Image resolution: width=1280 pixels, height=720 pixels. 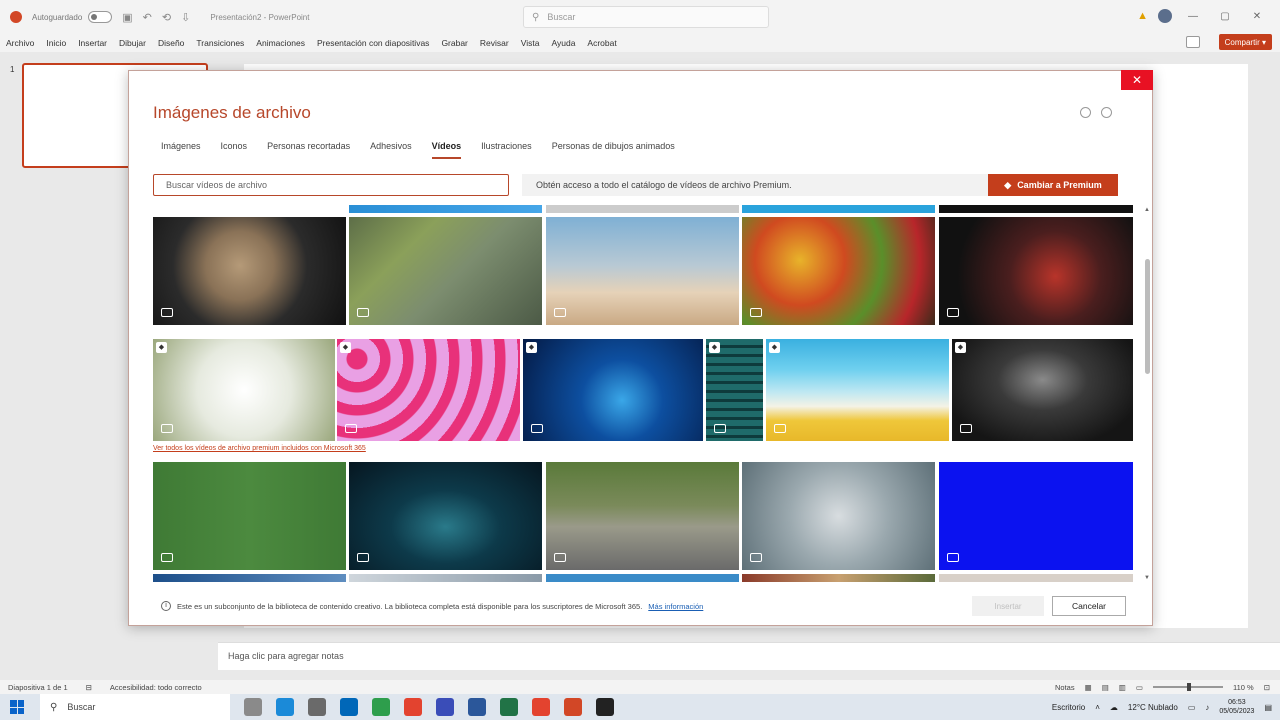 I want to click on ribbon-tab-transiciones: Transiciones, so click(x=220, y=43).